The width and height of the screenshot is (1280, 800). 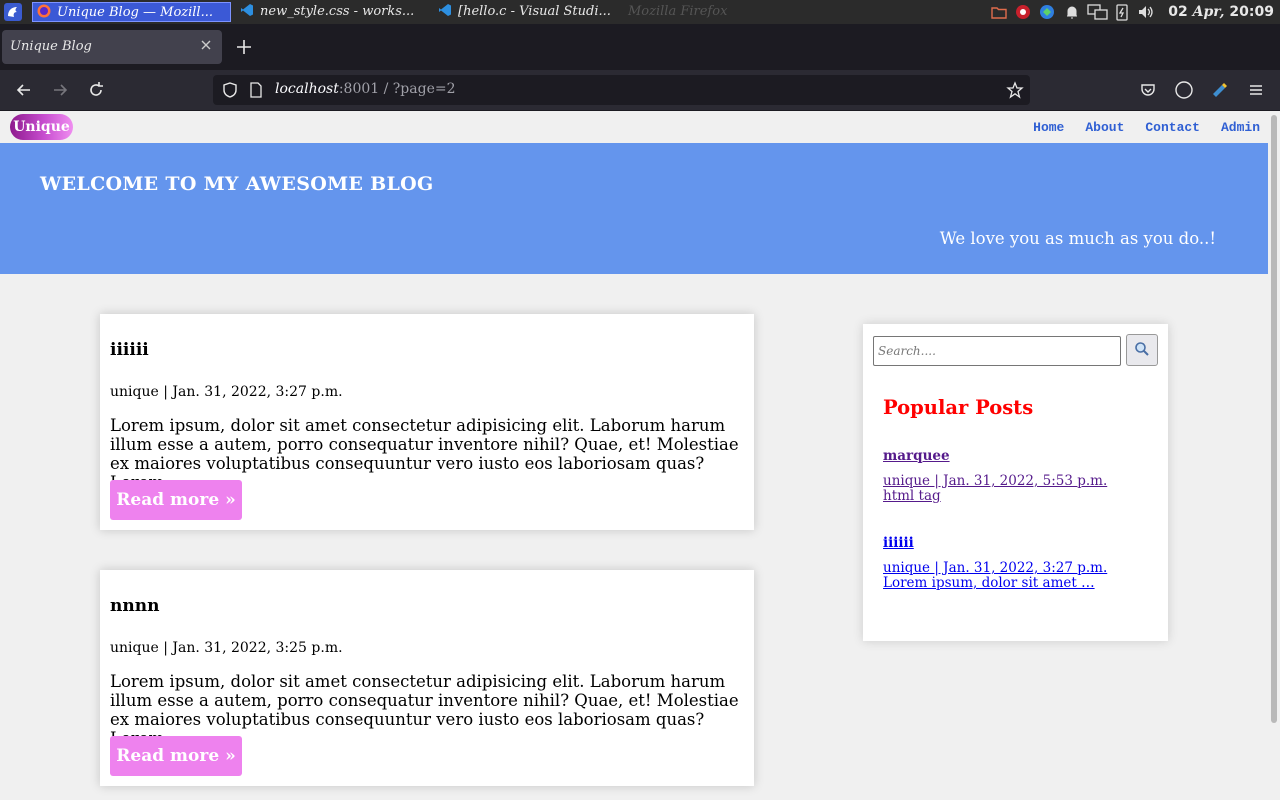 I want to click on browser-tabstrip: Unique Blog, so click(x=640, y=47).